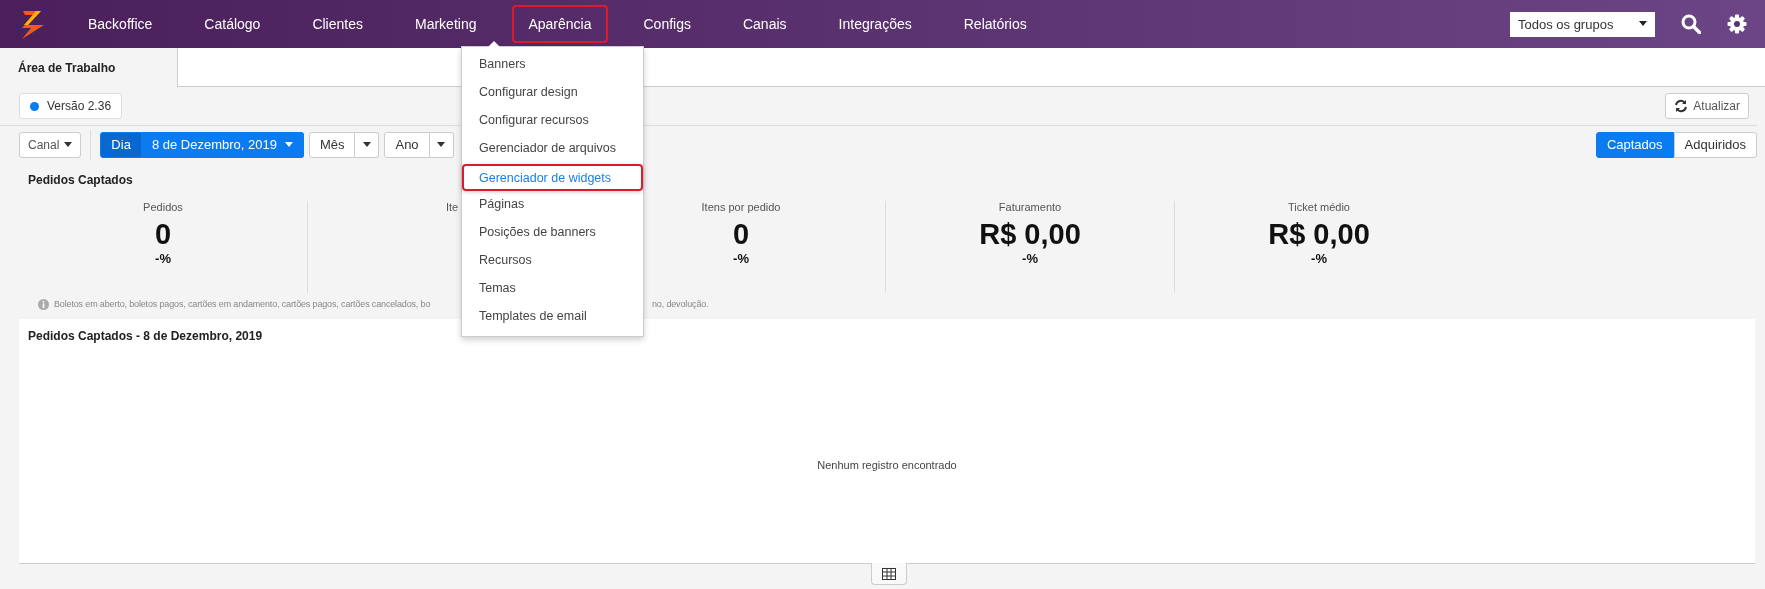  What do you see at coordinates (1715, 144) in the screenshot?
I see `mode-toggle: Adquiridos` at bounding box center [1715, 144].